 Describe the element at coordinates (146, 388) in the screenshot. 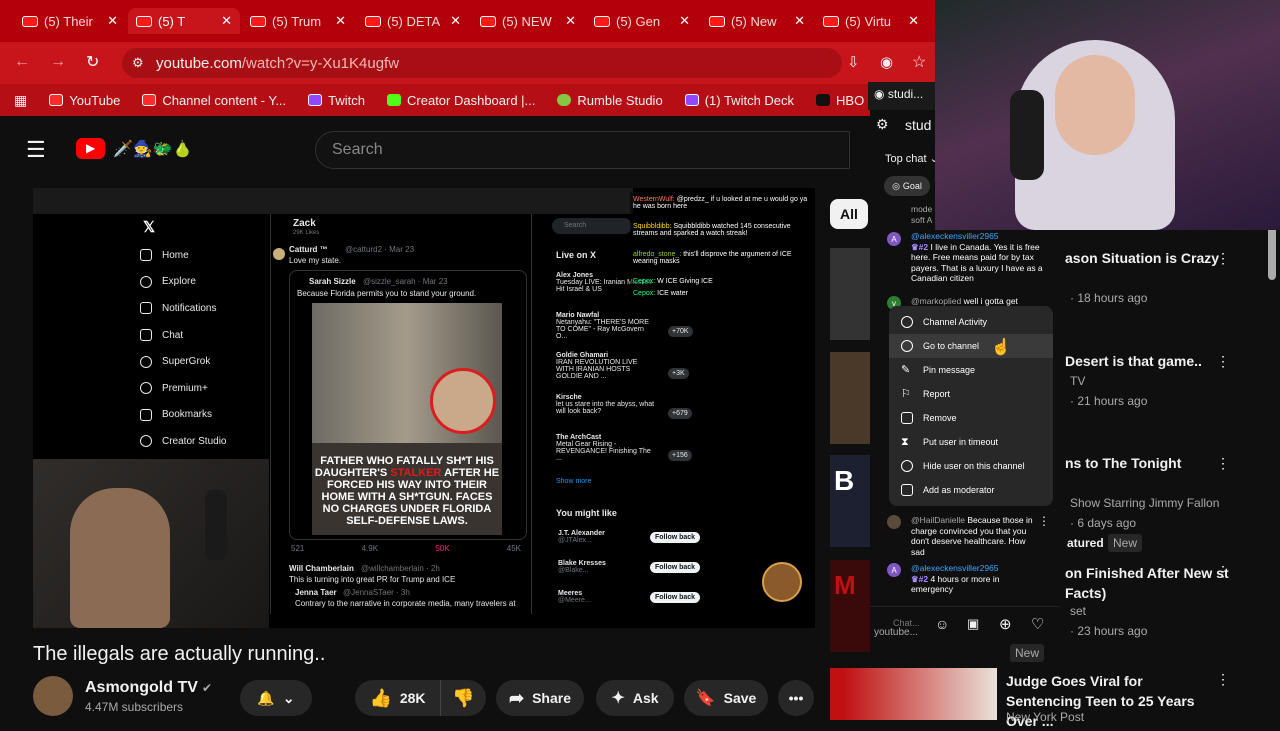

I see `premium-icon` at that location.